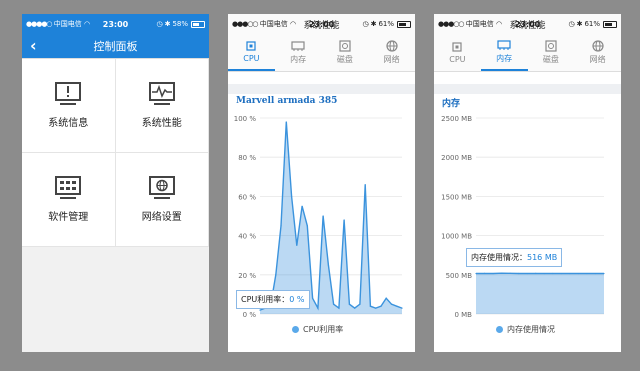 The height and width of the screenshot is (371, 640). Describe the element at coordinates (161, 187) in the screenshot. I see `network-settings-icon` at that location.